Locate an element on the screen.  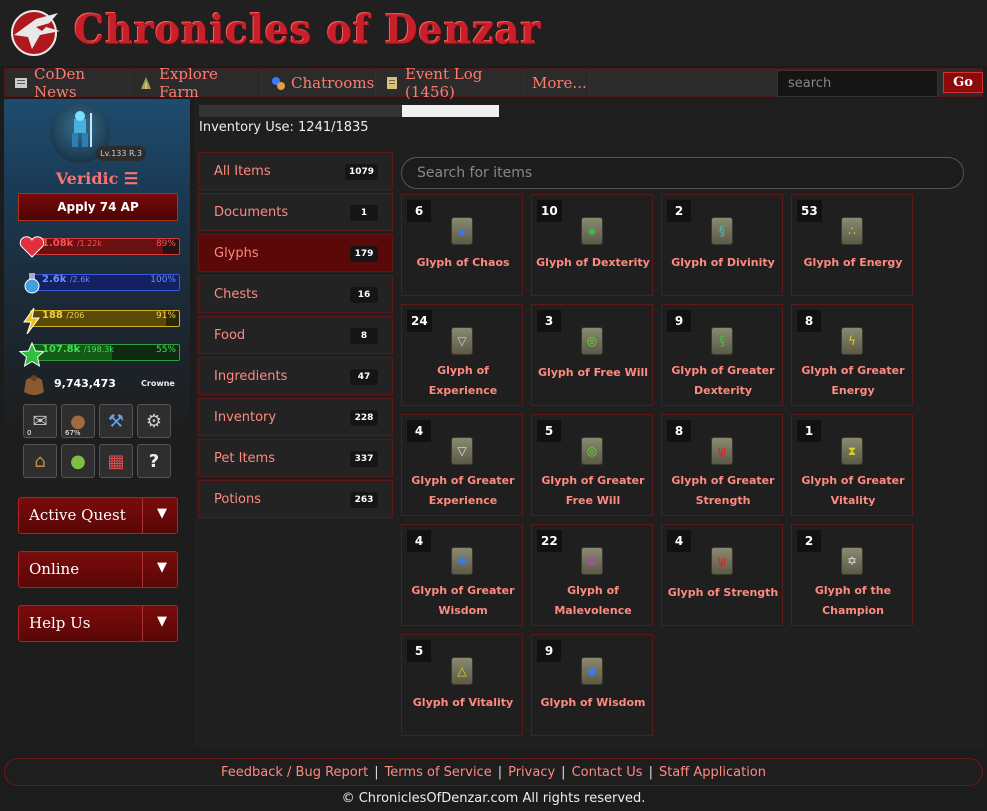
glyph-icon: ὦ is located at coordinates (592, 561).